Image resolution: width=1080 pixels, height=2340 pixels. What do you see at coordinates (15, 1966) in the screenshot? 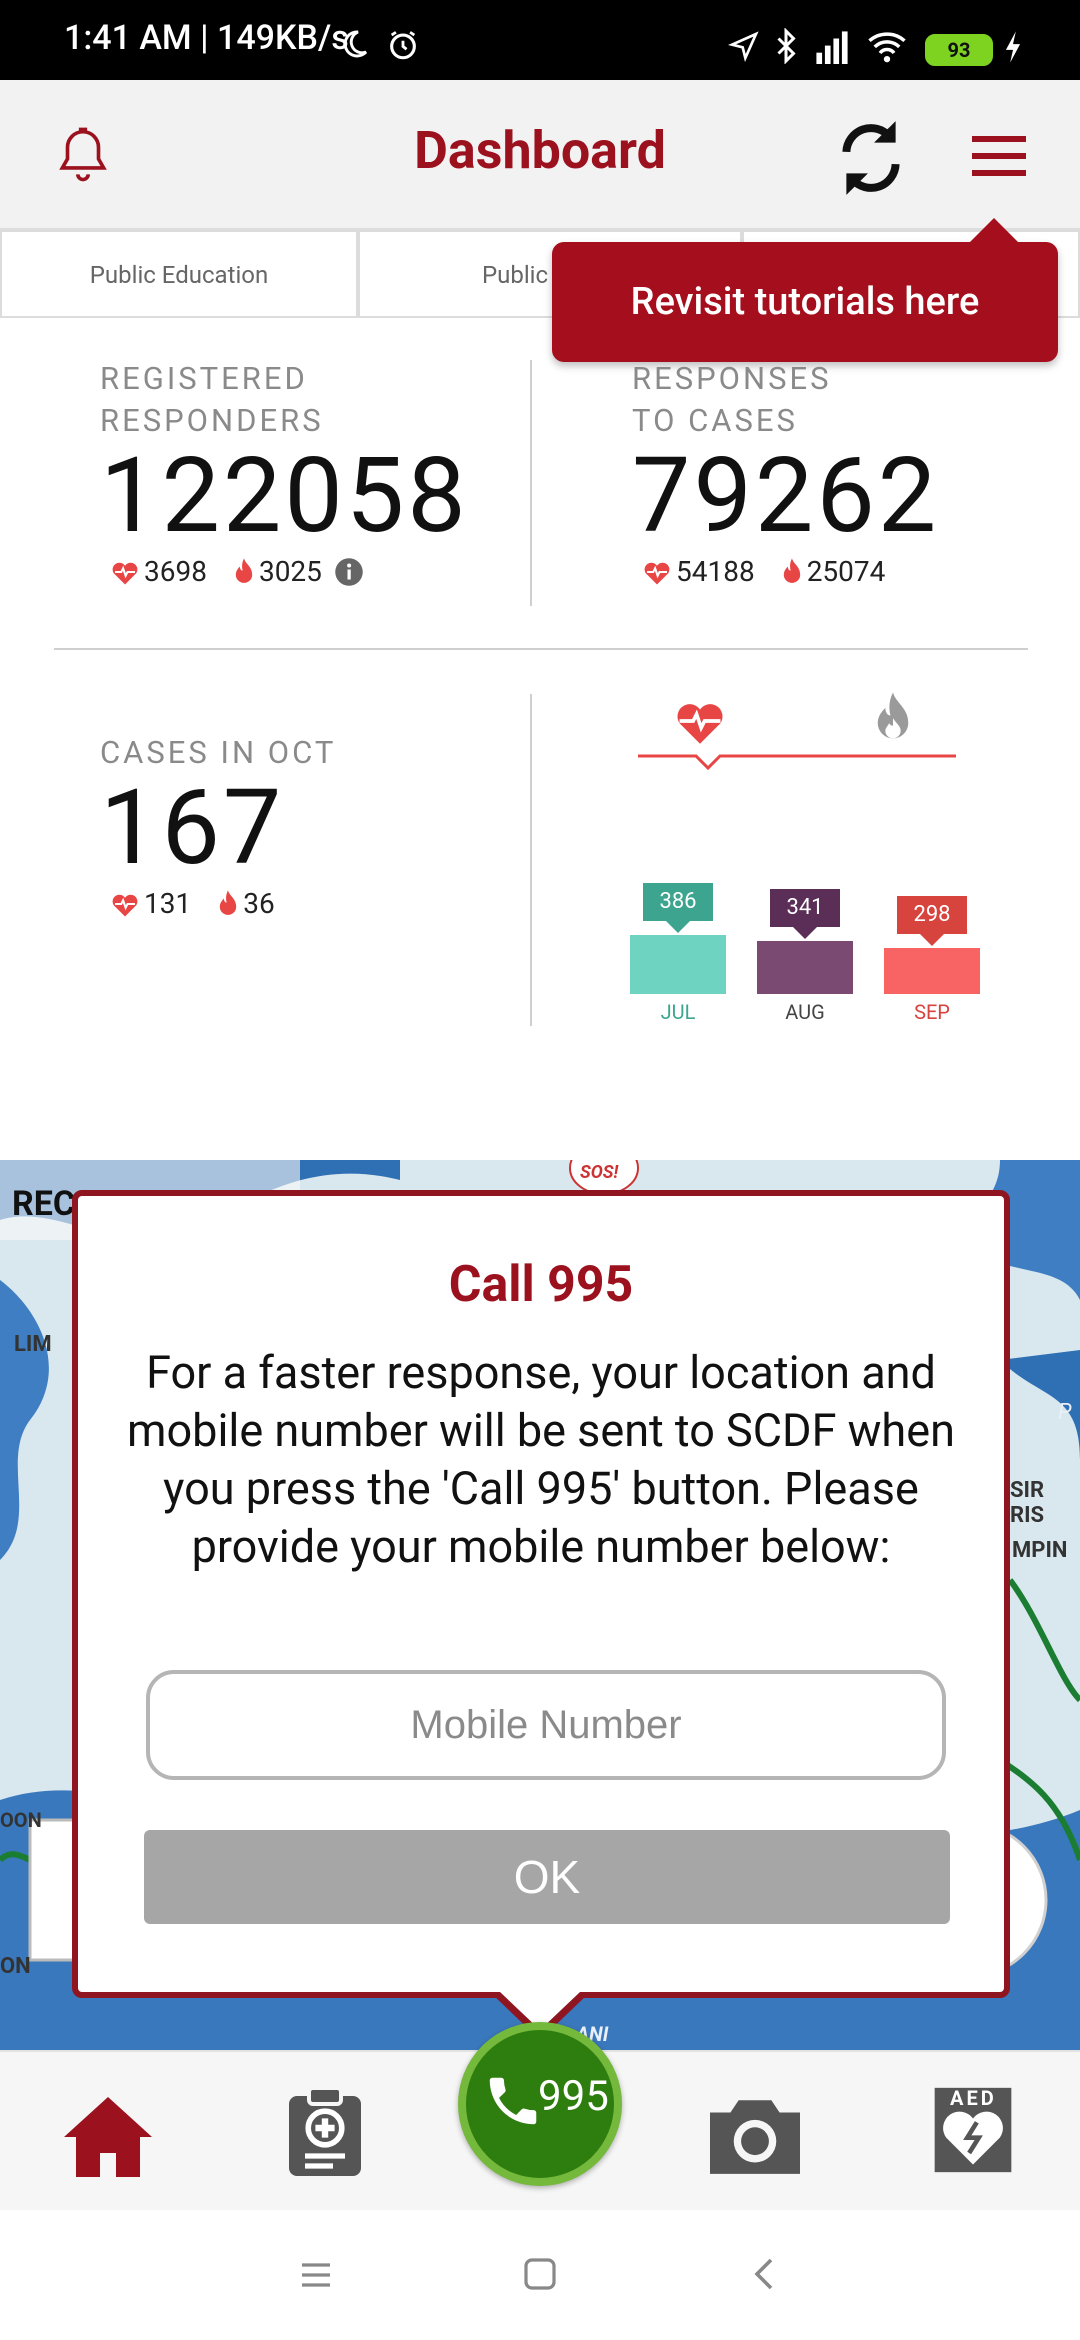
I see `map-label-on: ON` at bounding box center [15, 1966].